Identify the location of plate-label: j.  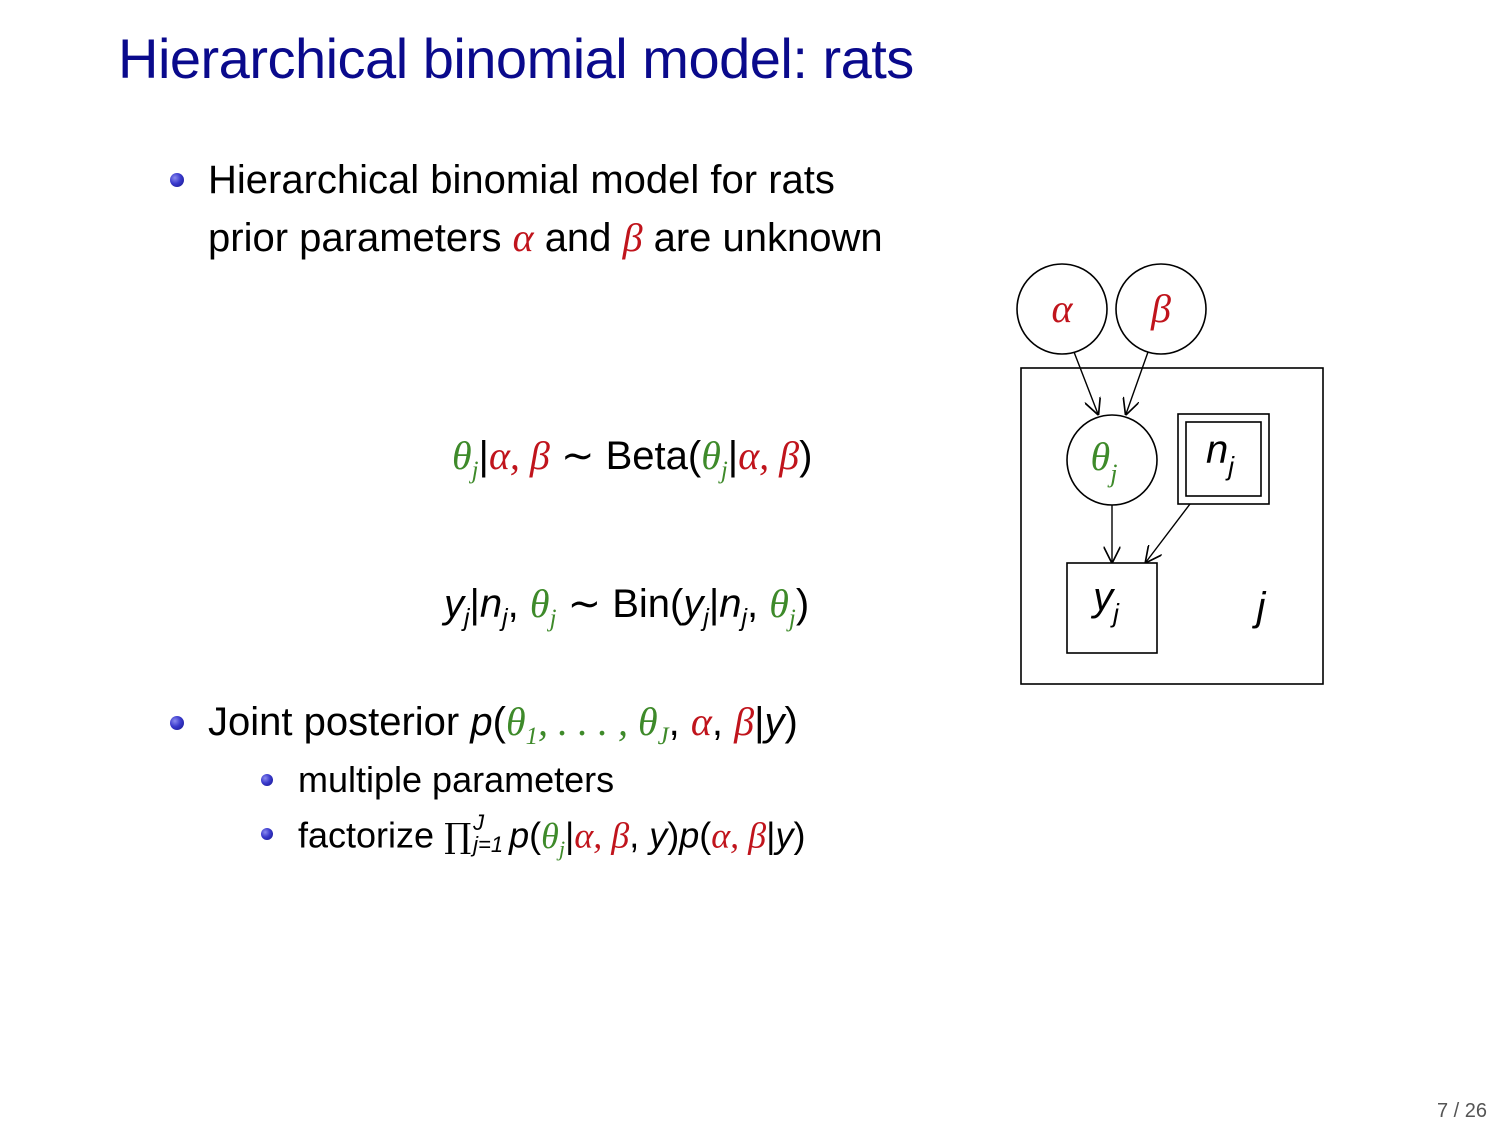
(1259, 607).